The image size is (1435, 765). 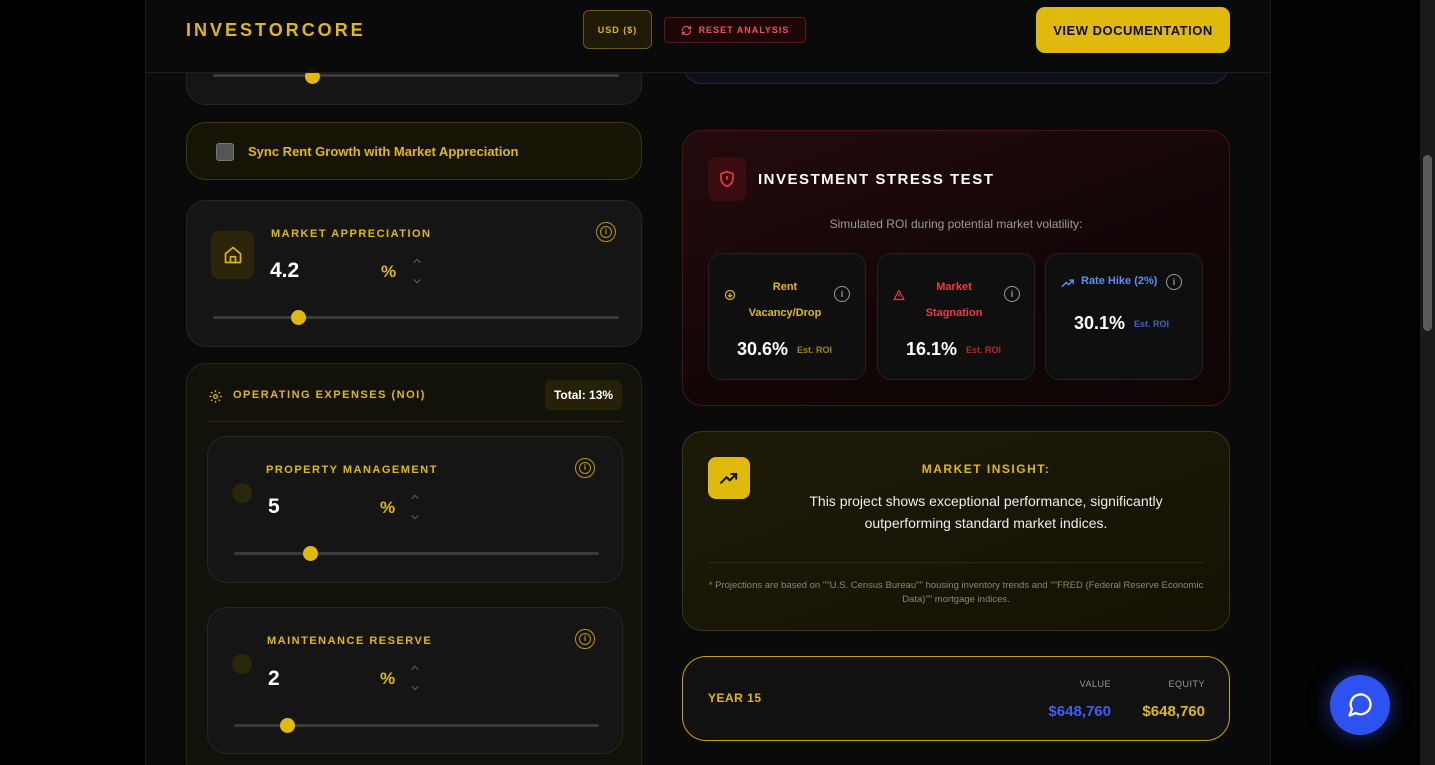 What do you see at coordinates (215, 396) in the screenshot?
I see `gear-icon` at bounding box center [215, 396].